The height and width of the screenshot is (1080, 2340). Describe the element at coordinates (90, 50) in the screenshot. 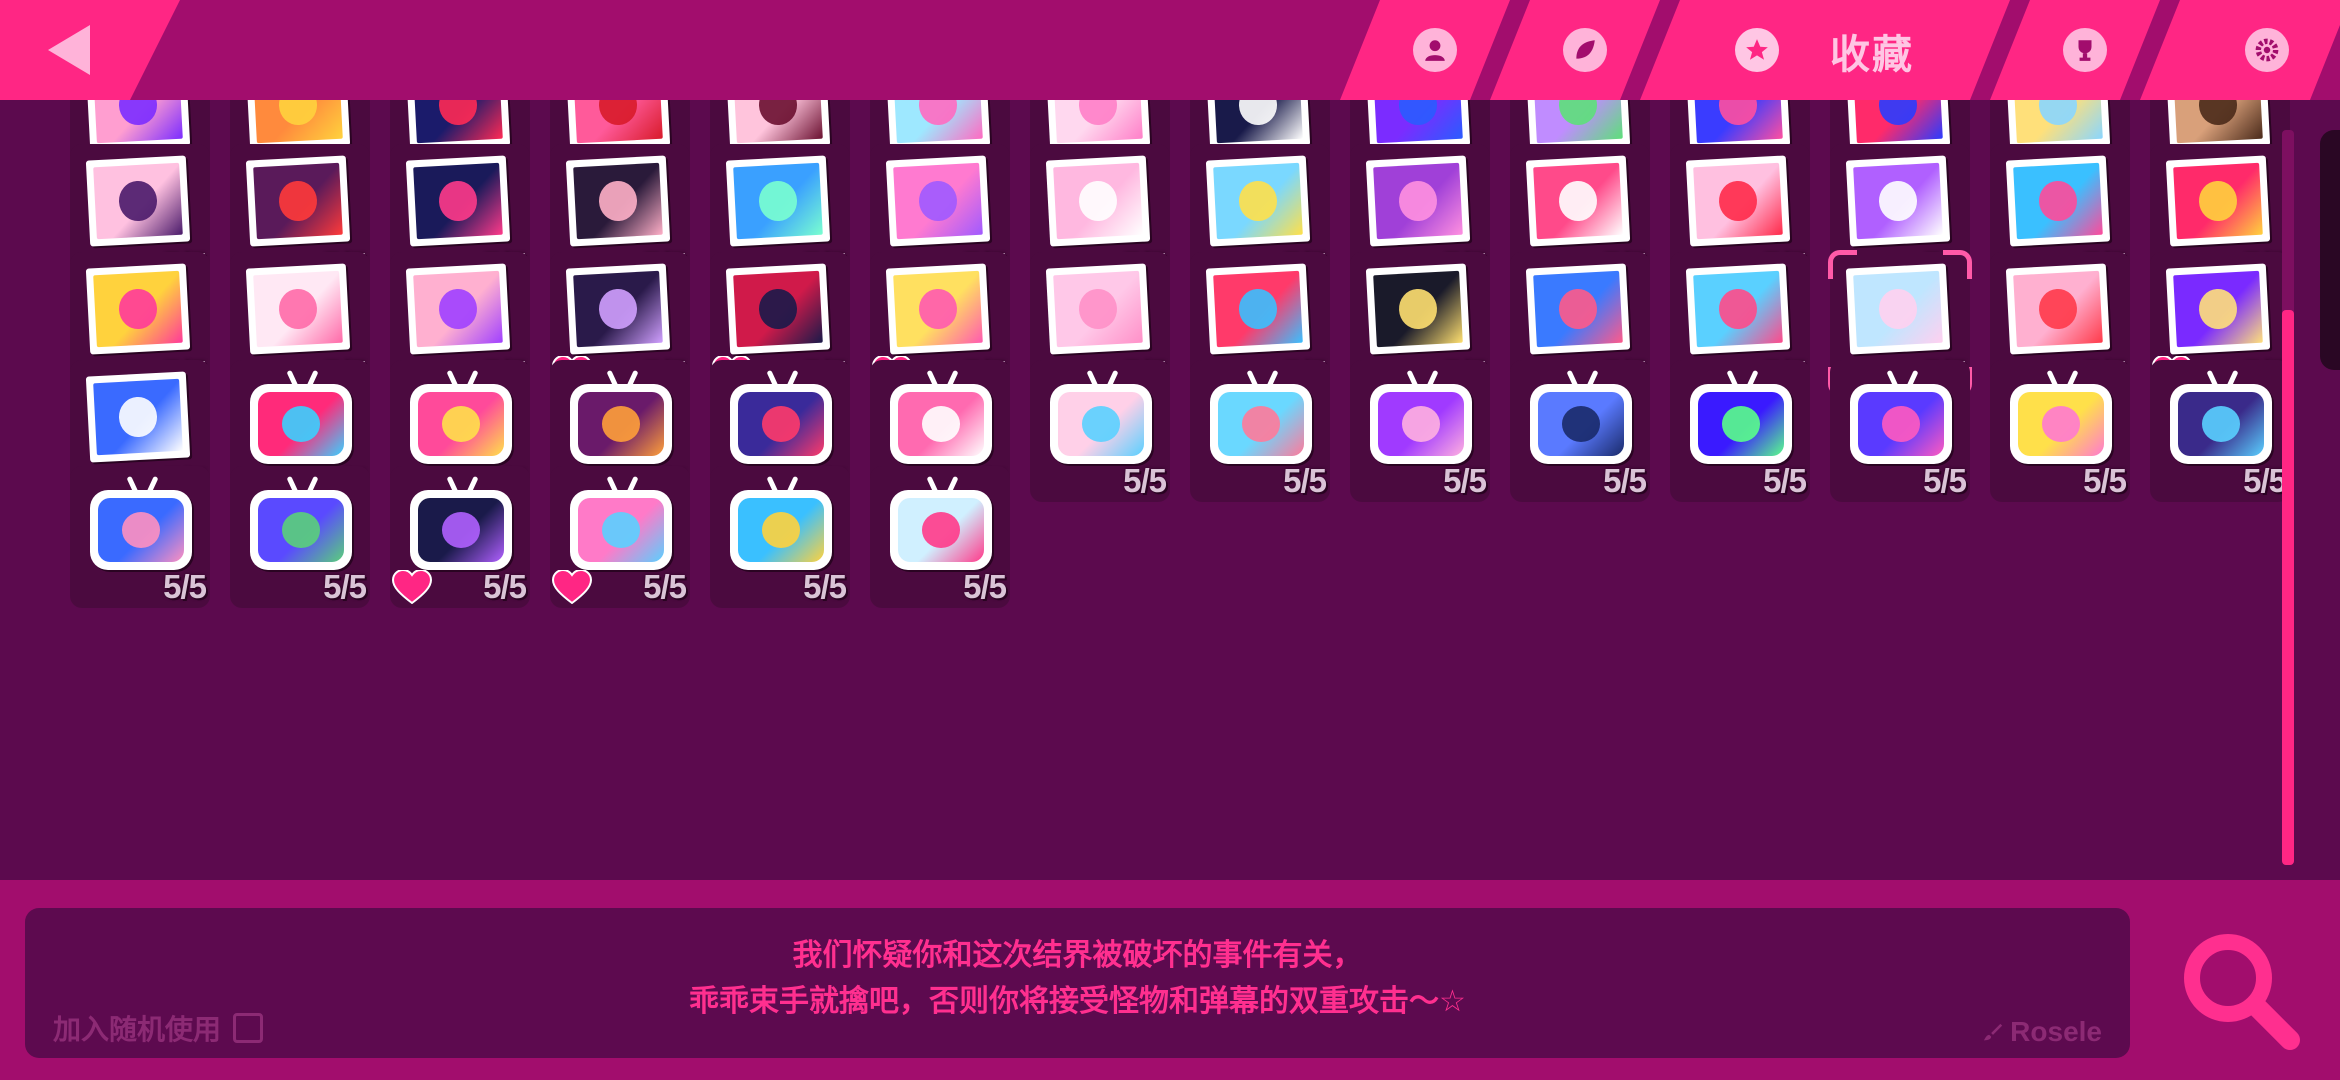

I see `back-button` at that location.